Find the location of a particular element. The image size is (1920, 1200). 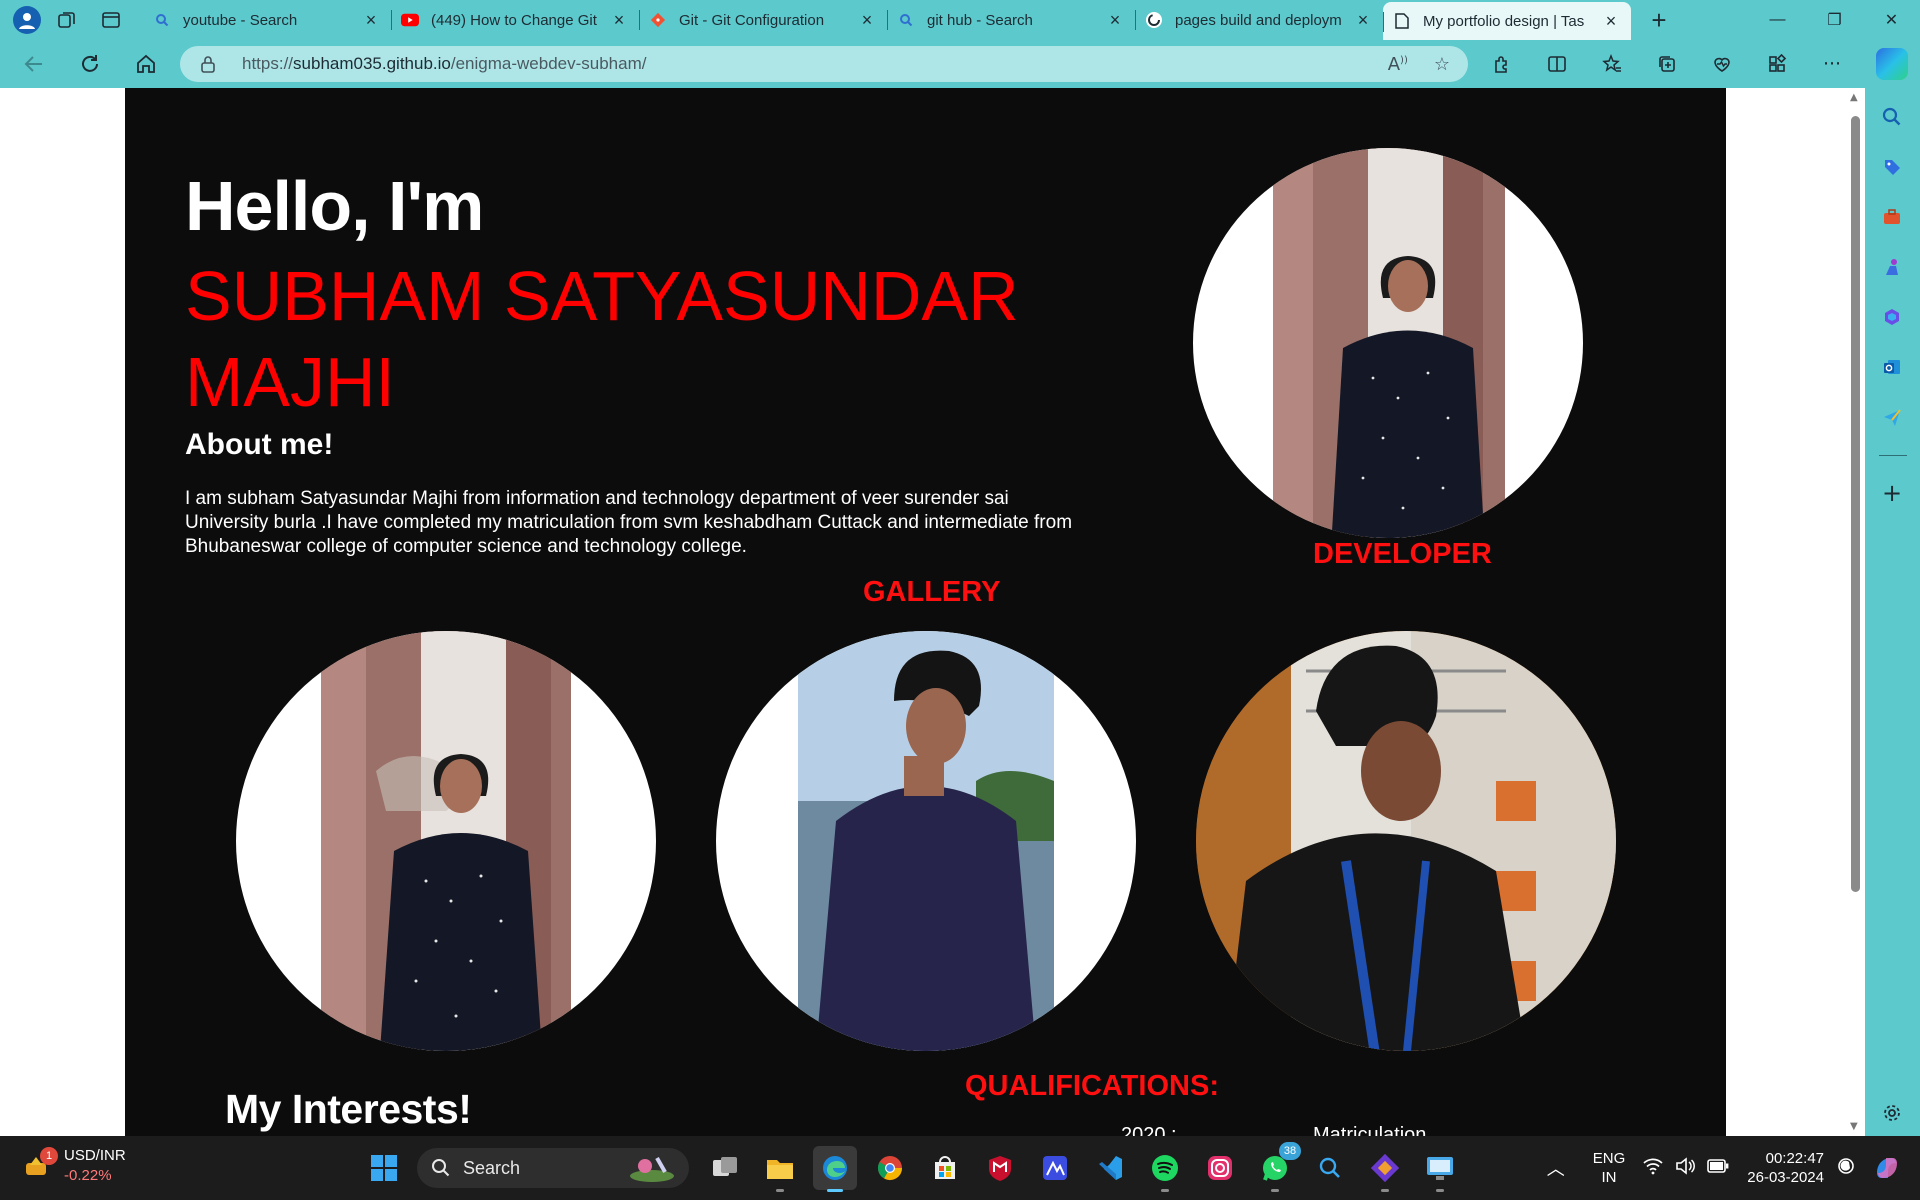

tab-github-search: git hub - Search × is located at coordinates (1011, 20).